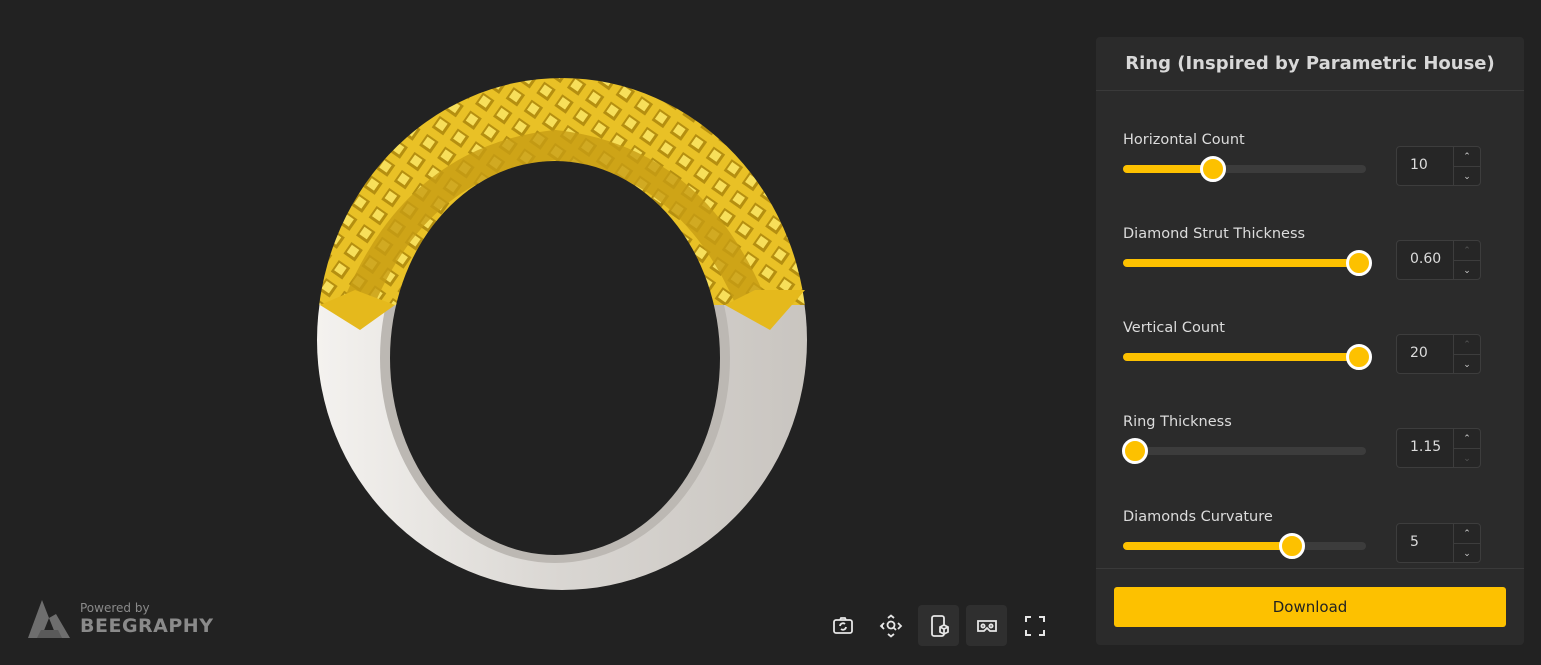 This screenshot has height=665, width=1541. What do you see at coordinates (115, 608) in the screenshot?
I see `powered-by-text: Powered by` at bounding box center [115, 608].